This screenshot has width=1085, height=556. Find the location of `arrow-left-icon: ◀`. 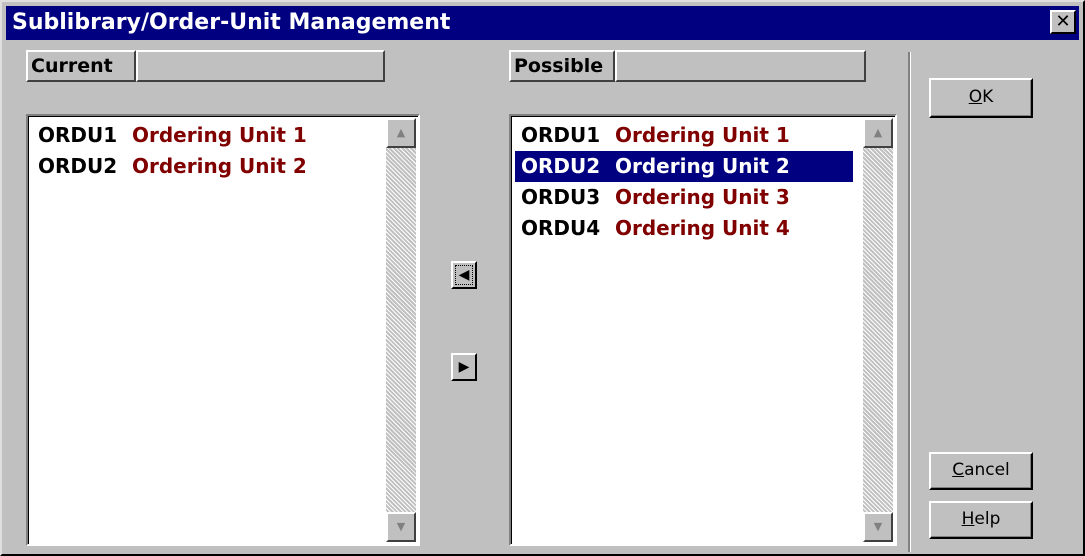

arrow-left-icon: ◀ is located at coordinates (464, 275).